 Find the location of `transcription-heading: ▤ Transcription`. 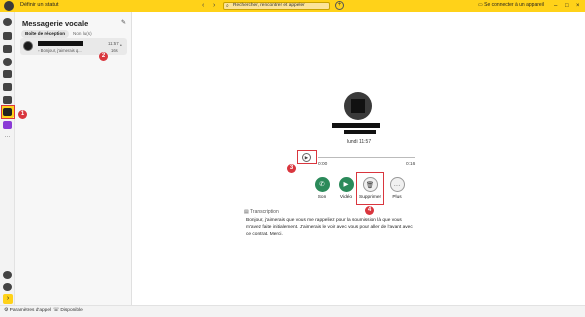

transcription-heading: ▤ Transcription is located at coordinates (261, 212).